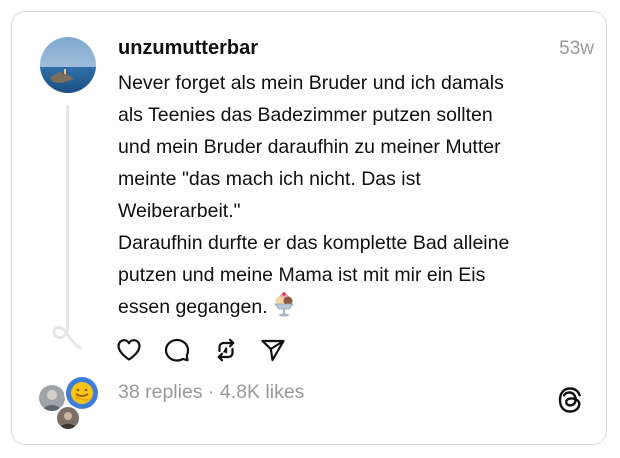 The height and width of the screenshot is (458, 620). I want to click on repost-icon, so click(226, 350).